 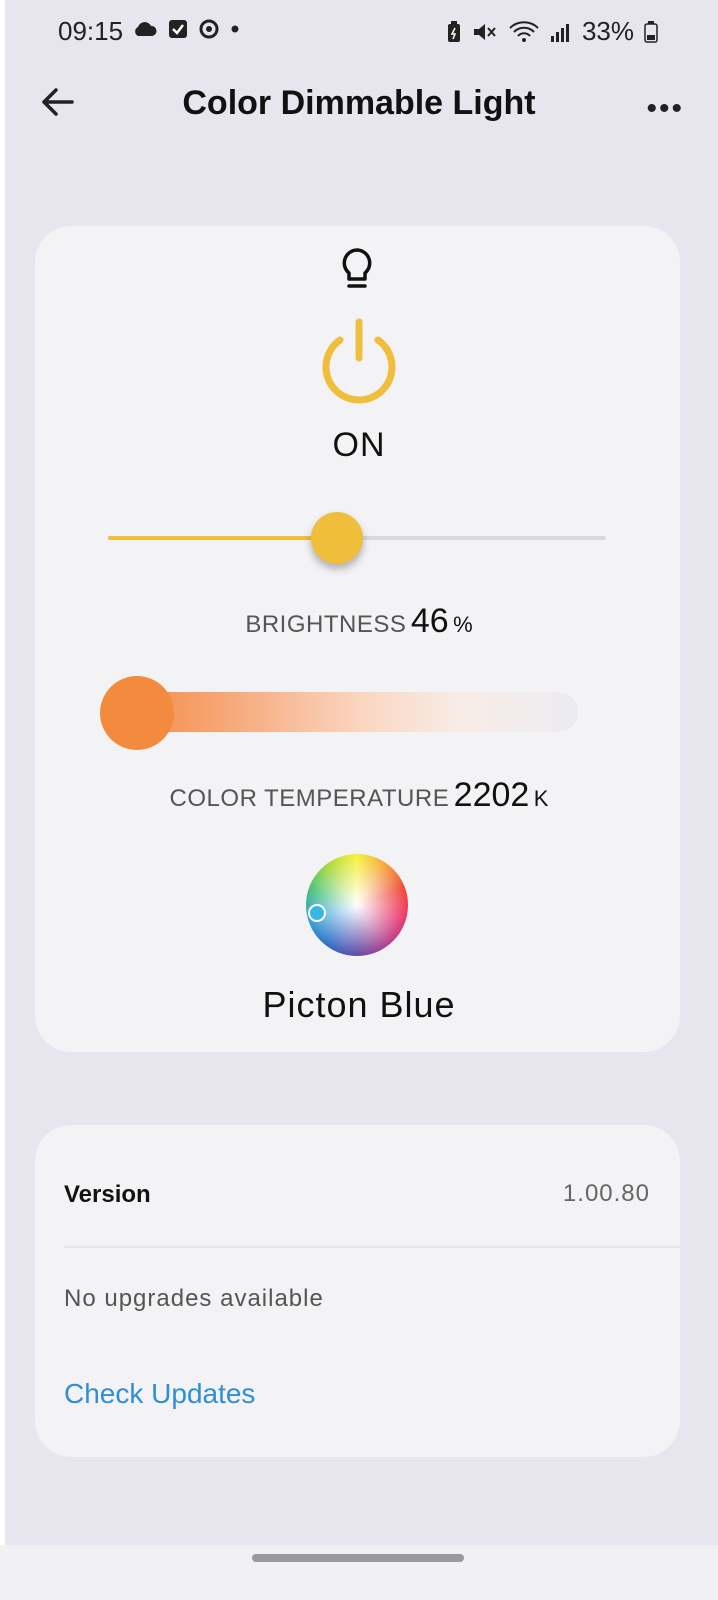 I want to click on home-indicator, so click(x=358, y=1558).